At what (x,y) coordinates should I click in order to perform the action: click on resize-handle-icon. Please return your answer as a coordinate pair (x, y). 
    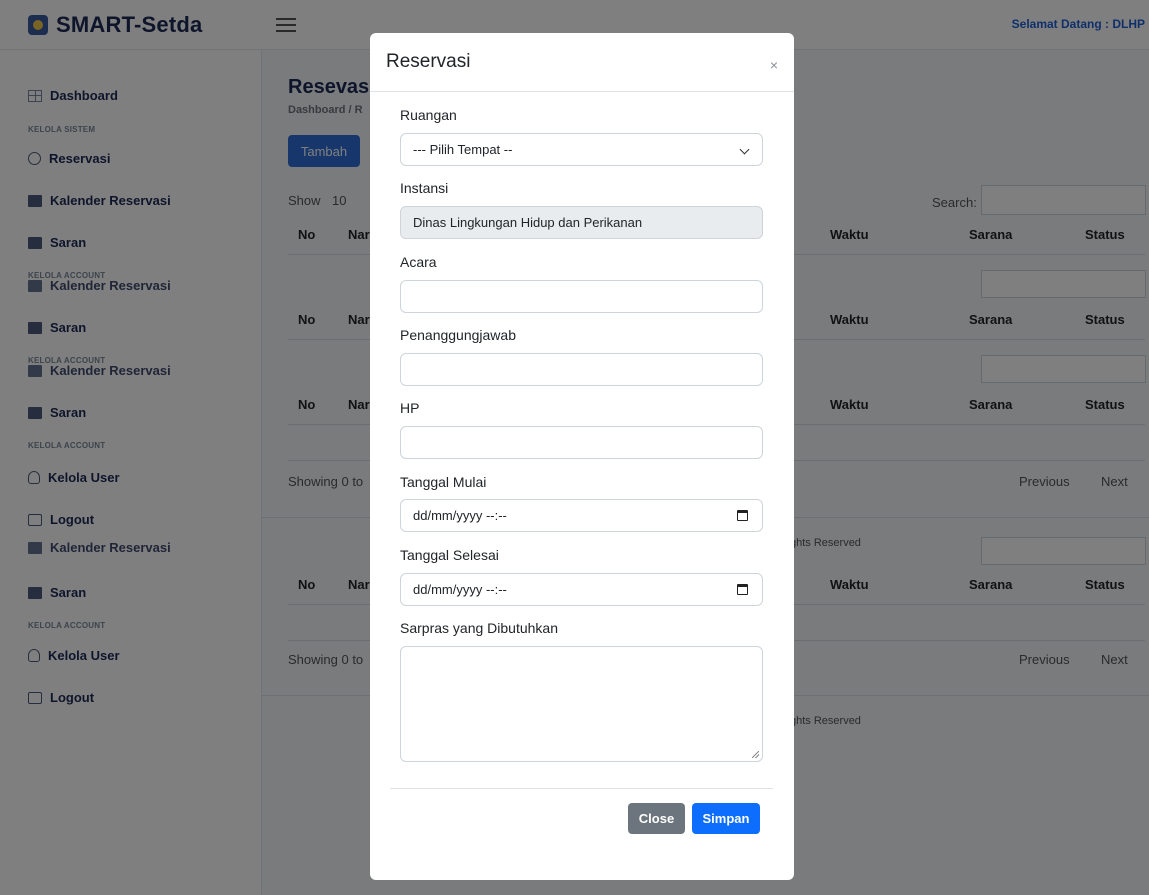
    Looking at the image, I should click on (755, 754).